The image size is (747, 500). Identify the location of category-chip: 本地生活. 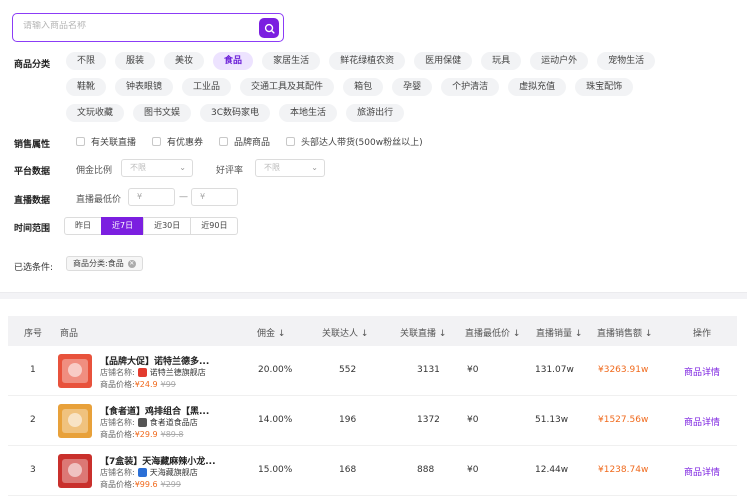
(308, 113).